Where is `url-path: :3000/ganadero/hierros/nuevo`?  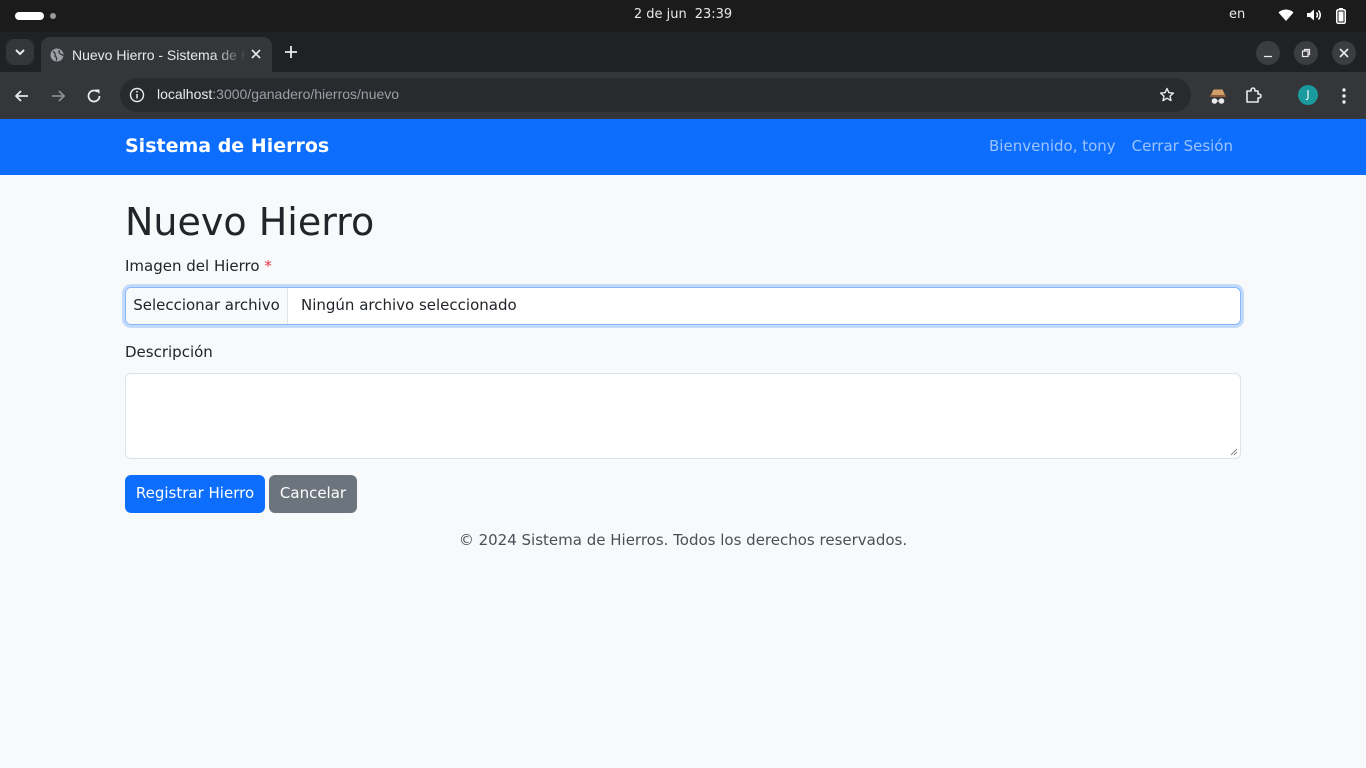
url-path: :3000/ganadero/hierros/nuevo is located at coordinates (306, 94).